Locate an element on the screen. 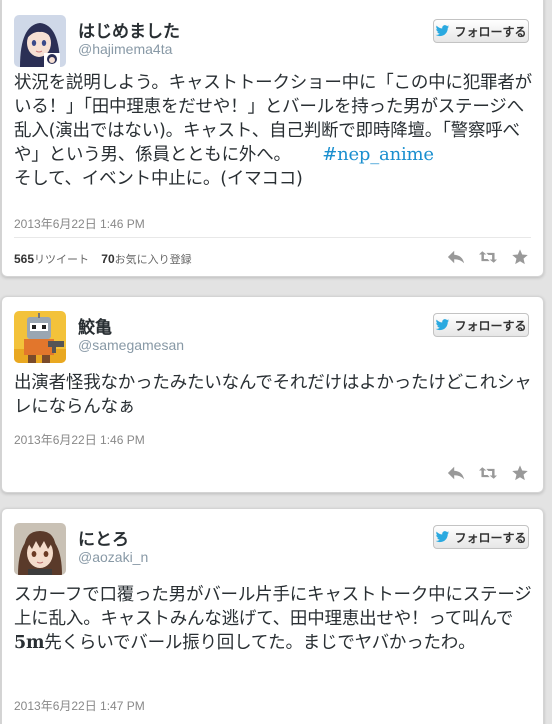 This screenshot has width=552, height=724. user-name: 鮫亀 is located at coordinates (95, 325).